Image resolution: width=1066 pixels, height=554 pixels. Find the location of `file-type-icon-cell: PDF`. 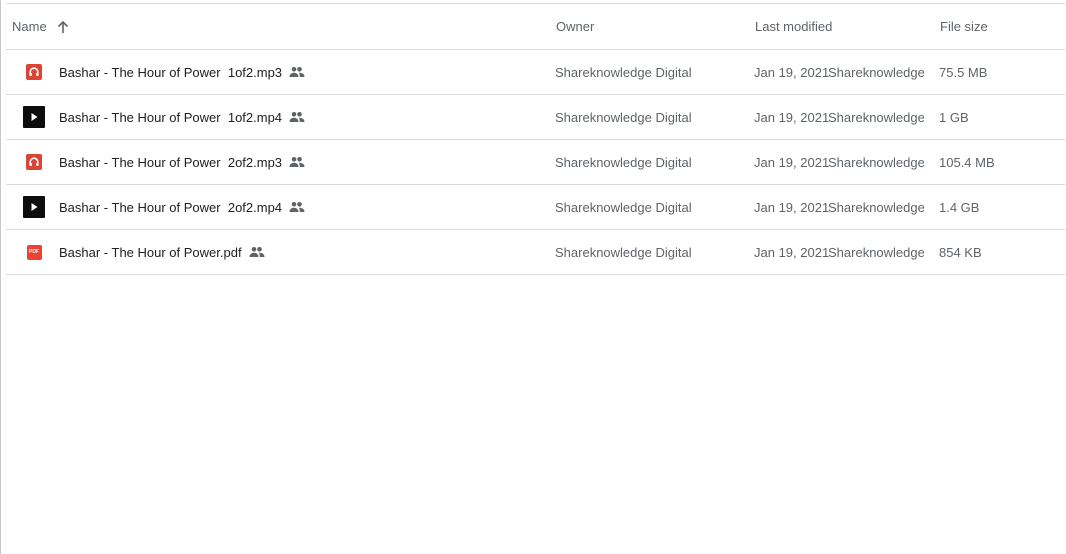

file-type-icon-cell: PDF is located at coordinates (34, 252).